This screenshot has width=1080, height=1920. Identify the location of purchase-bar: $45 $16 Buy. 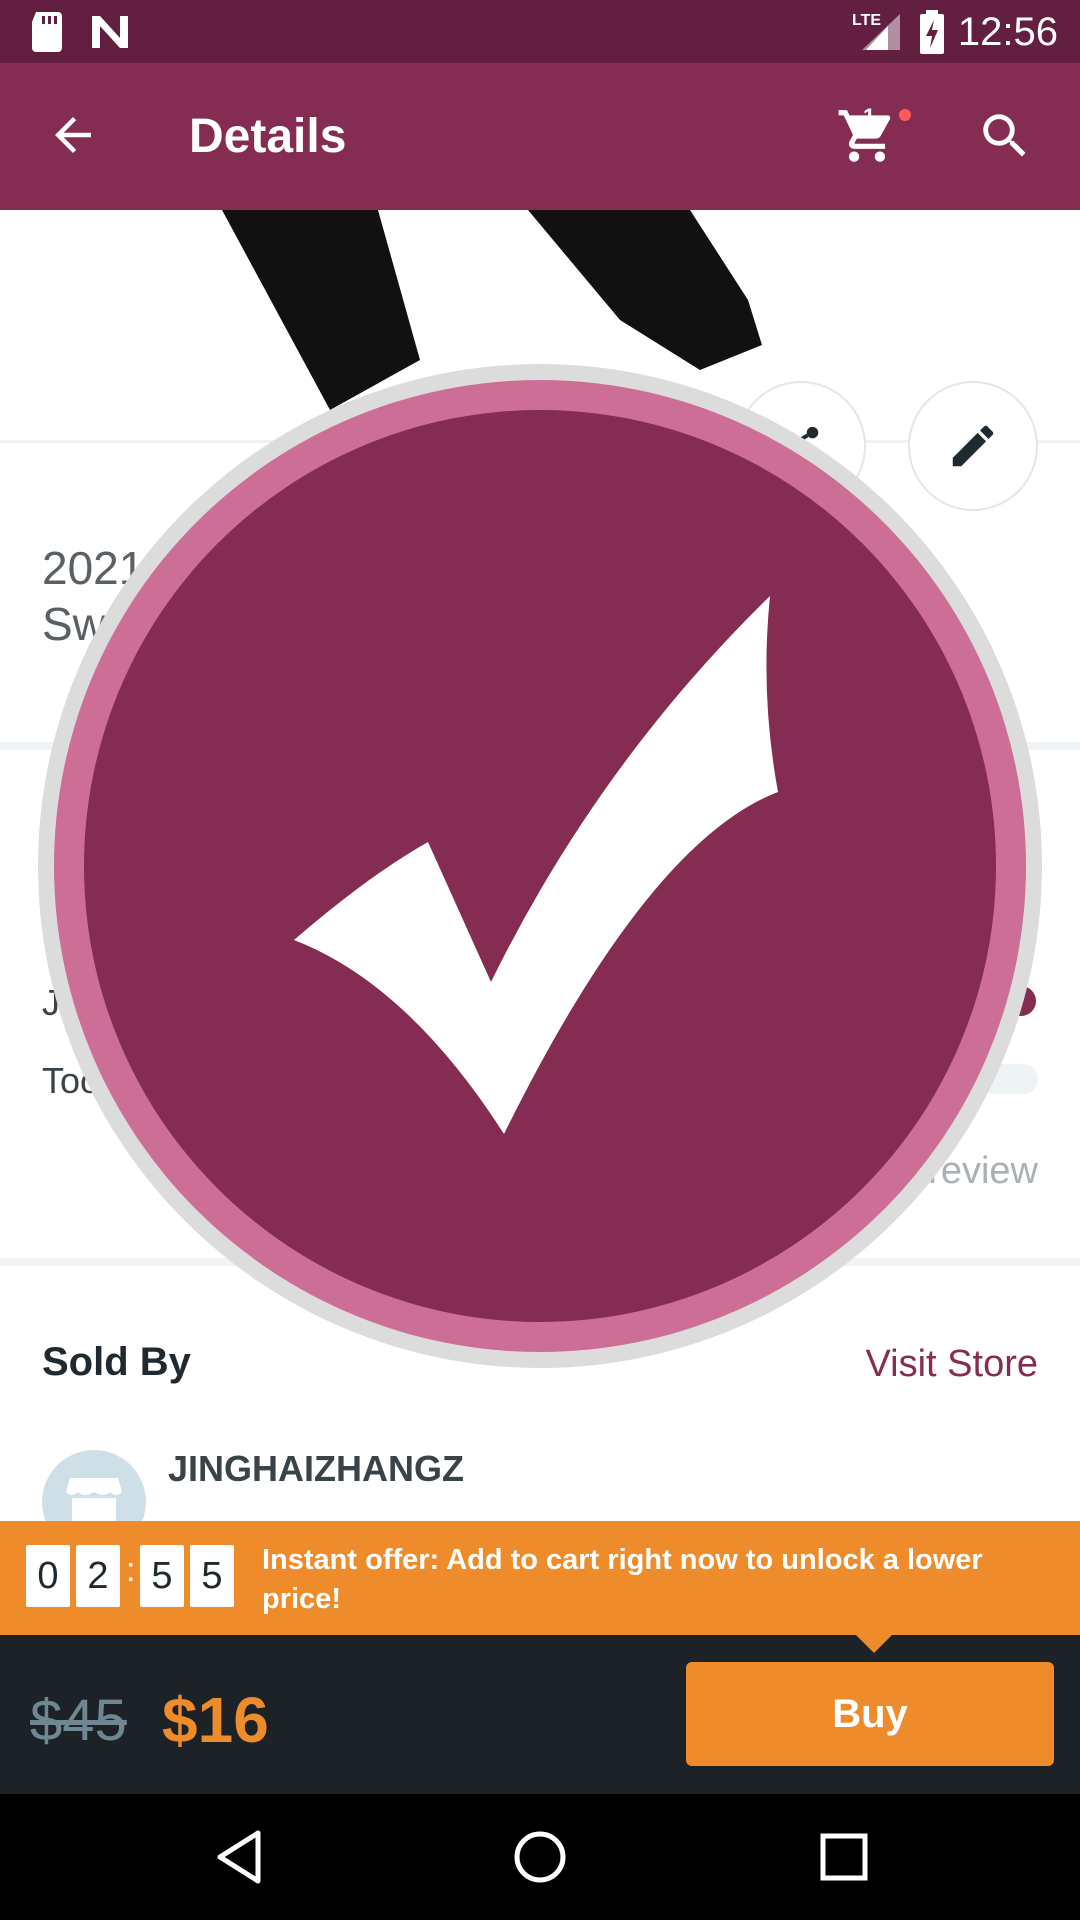
(540, 1714).